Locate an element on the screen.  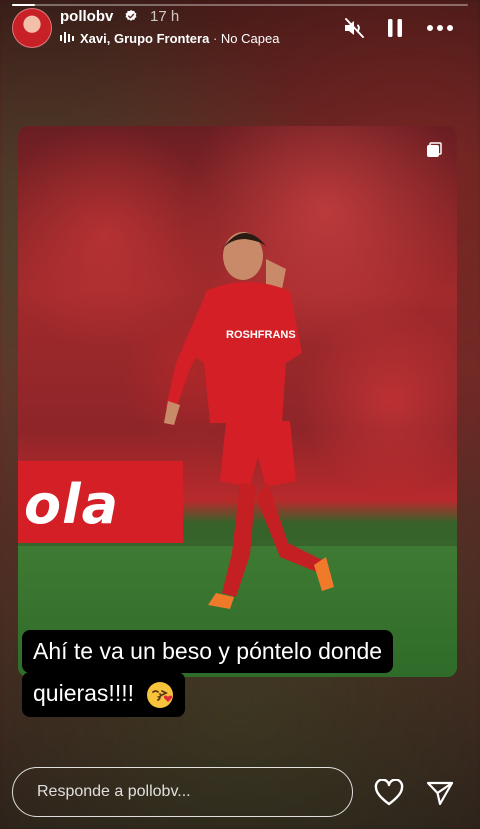
music-song: No Capea is located at coordinates (250, 38).